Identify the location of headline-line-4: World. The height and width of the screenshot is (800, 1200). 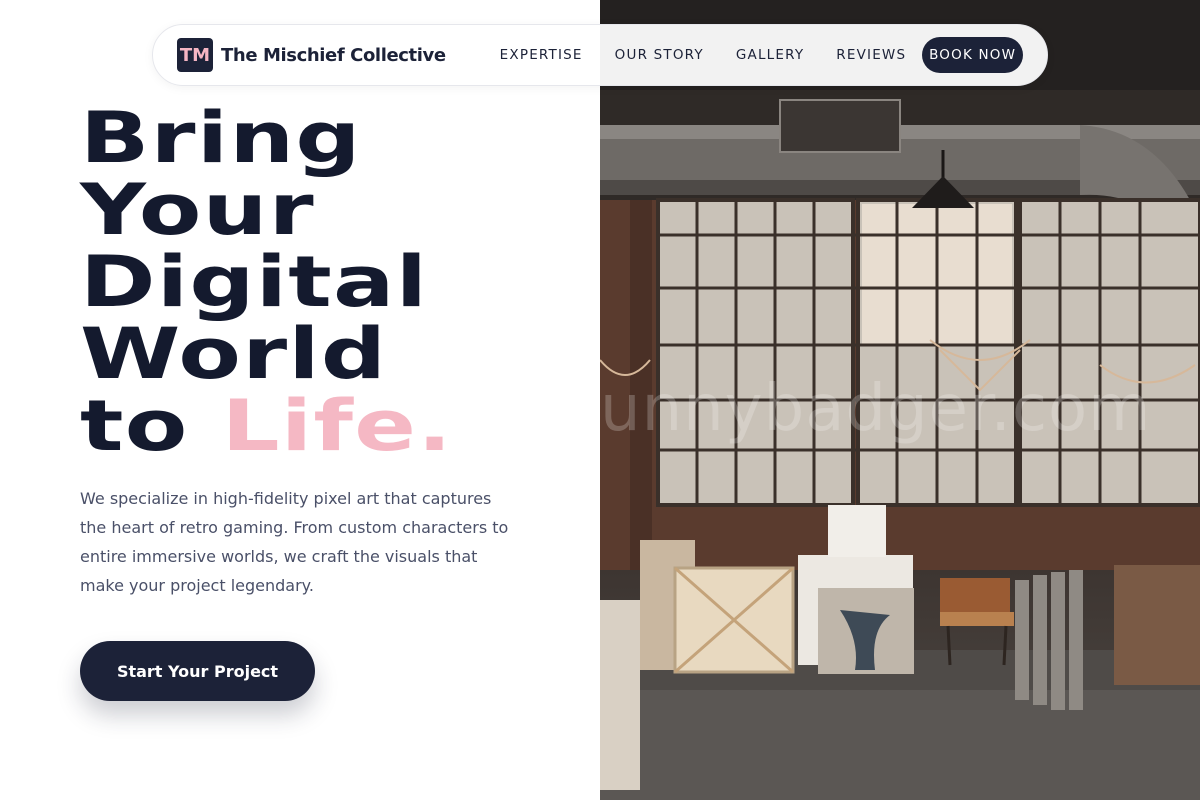
(234, 354).